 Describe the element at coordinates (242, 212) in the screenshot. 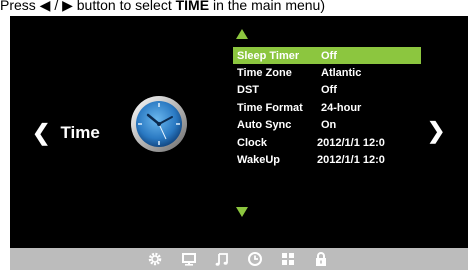

I see `scroll-down-arrow-icon` at that location.